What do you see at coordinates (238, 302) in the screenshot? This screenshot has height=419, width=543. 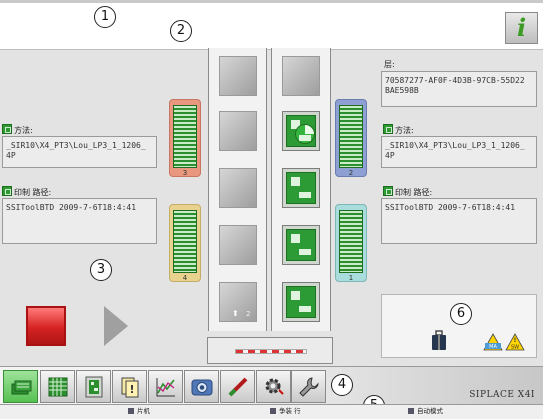 I see `board-slot-up: ⬆ 2` at bounding box center [238, 302].